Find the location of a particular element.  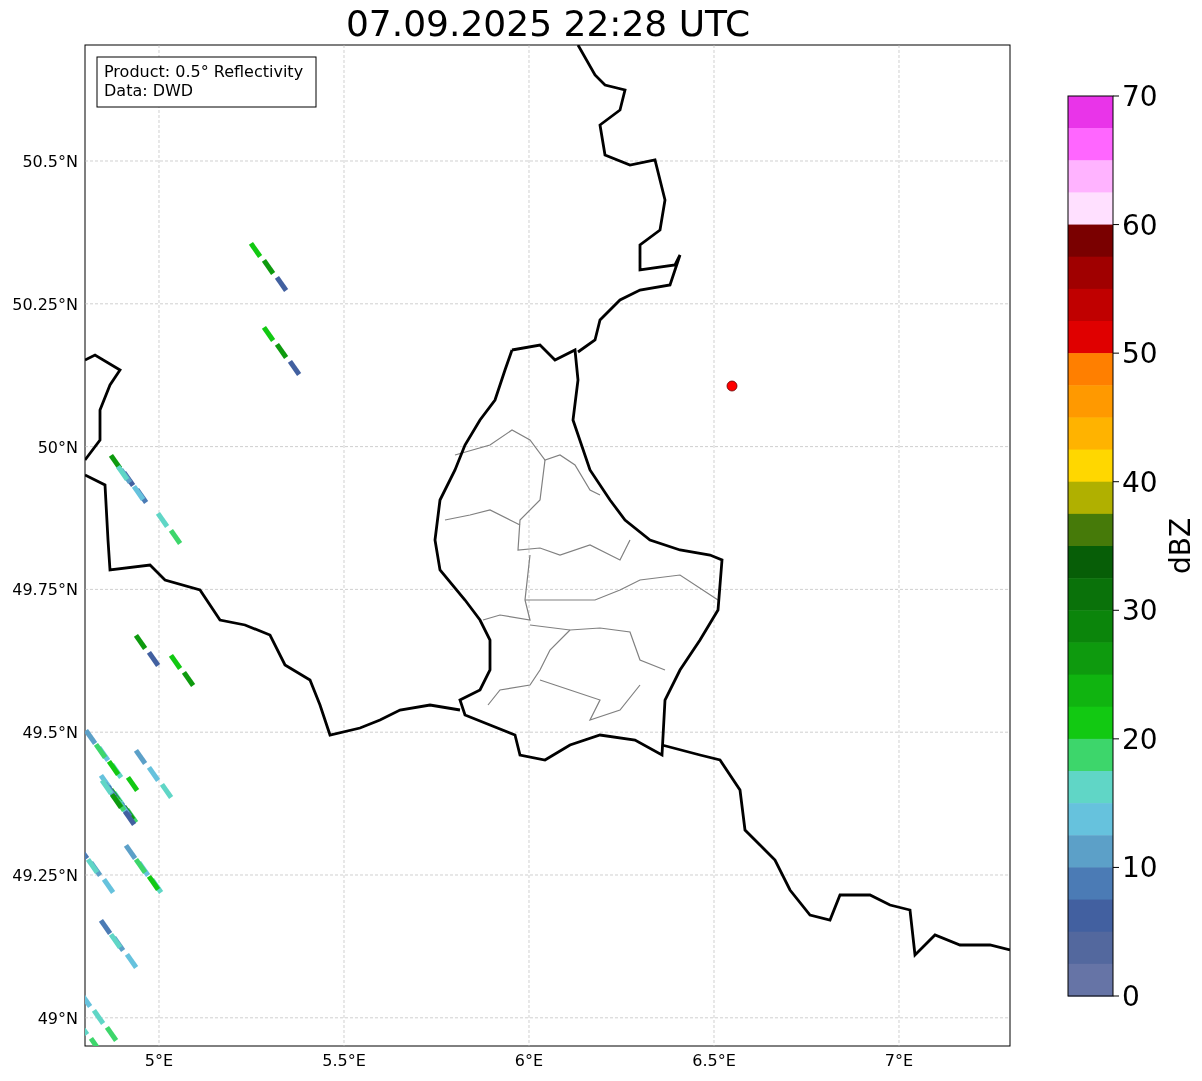

colorbar-tick-label: 70 is located at coordinates (1140, 96).